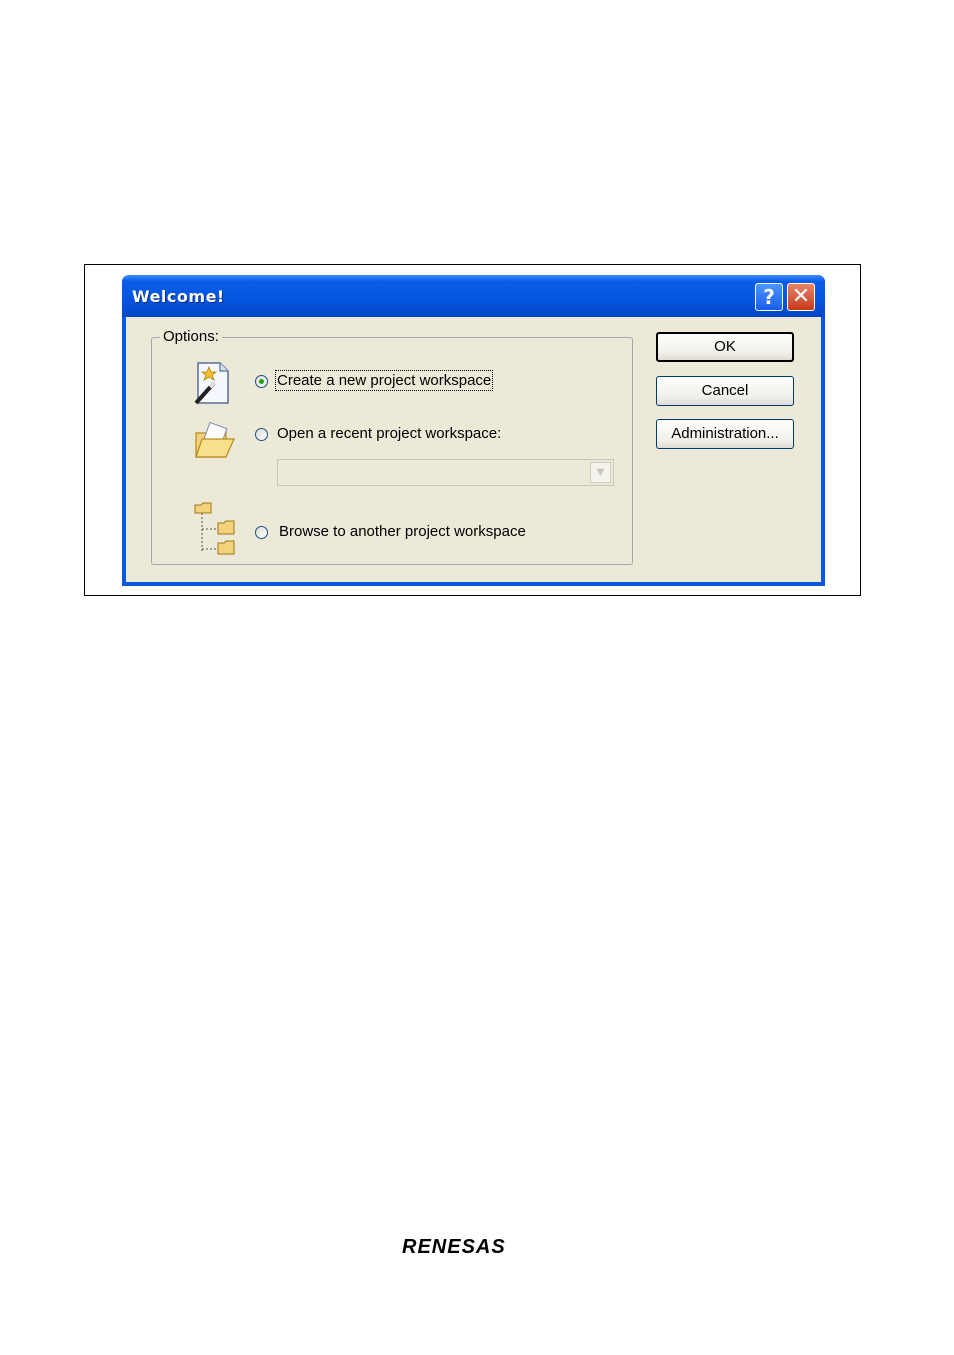  What do you see at coordinates (215, 439) in the screenshot?
I see `open-folder-icon` at bounding box center [215, 439].